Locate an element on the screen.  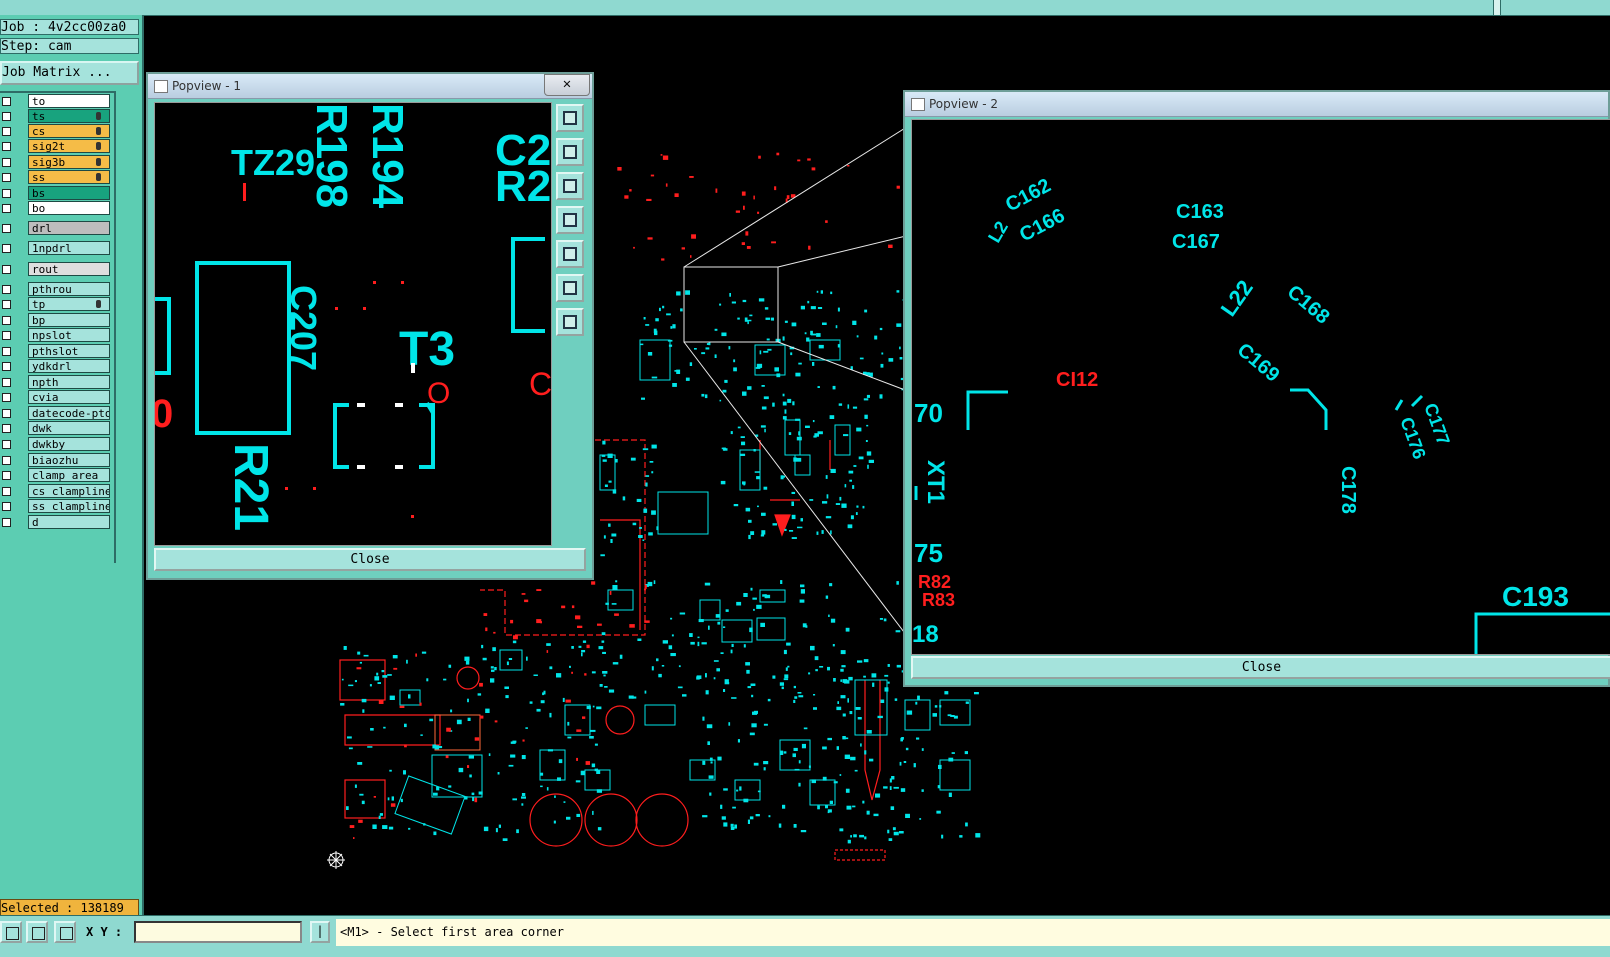
layer-name: cvia is located at coordinates (69, 397).